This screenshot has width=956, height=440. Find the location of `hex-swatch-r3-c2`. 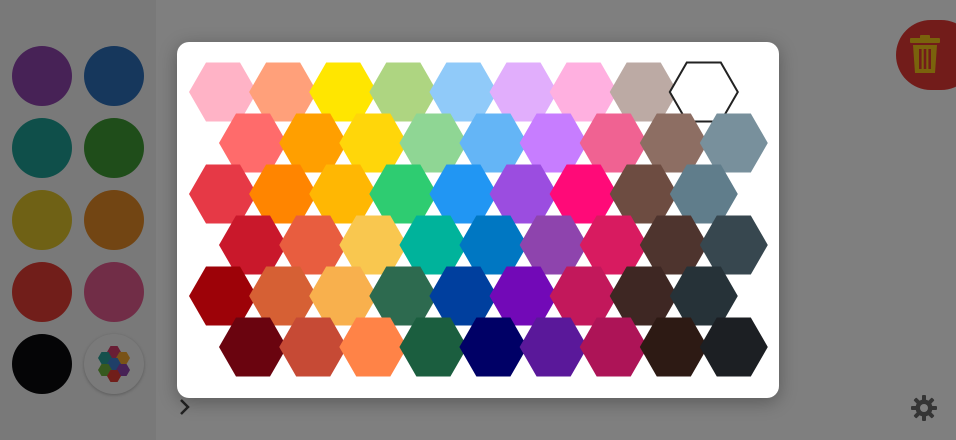

hex-swatch-r3-c2 is located at coordinates (283, 194).